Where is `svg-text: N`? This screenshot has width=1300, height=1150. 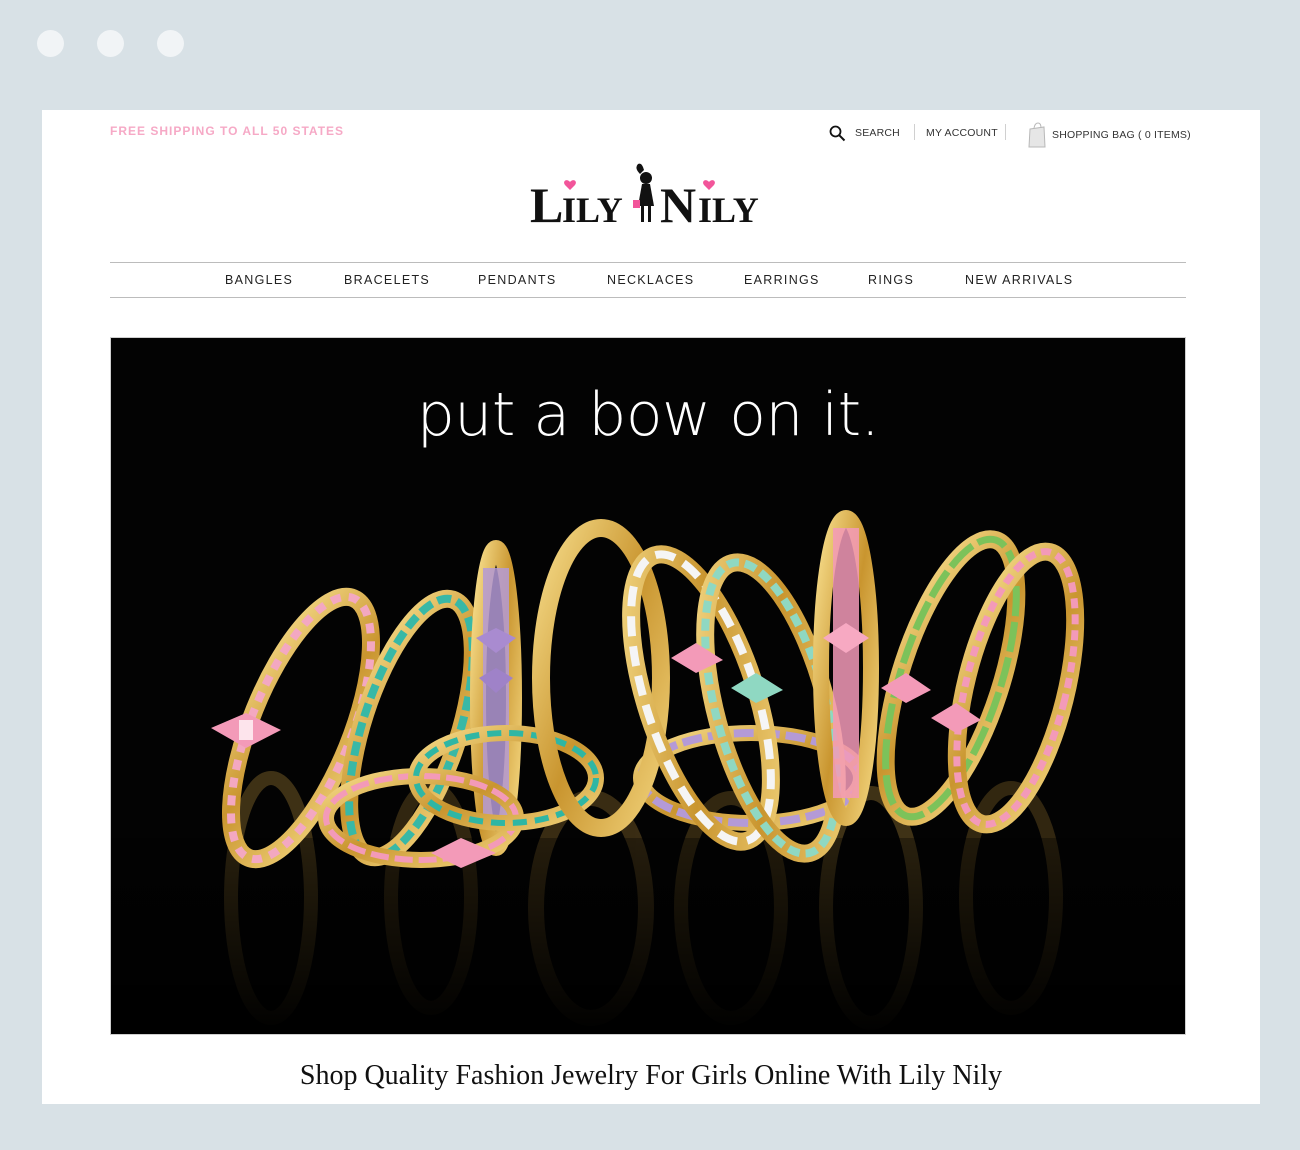 svg-text: N is located at coordinates (678, 203).